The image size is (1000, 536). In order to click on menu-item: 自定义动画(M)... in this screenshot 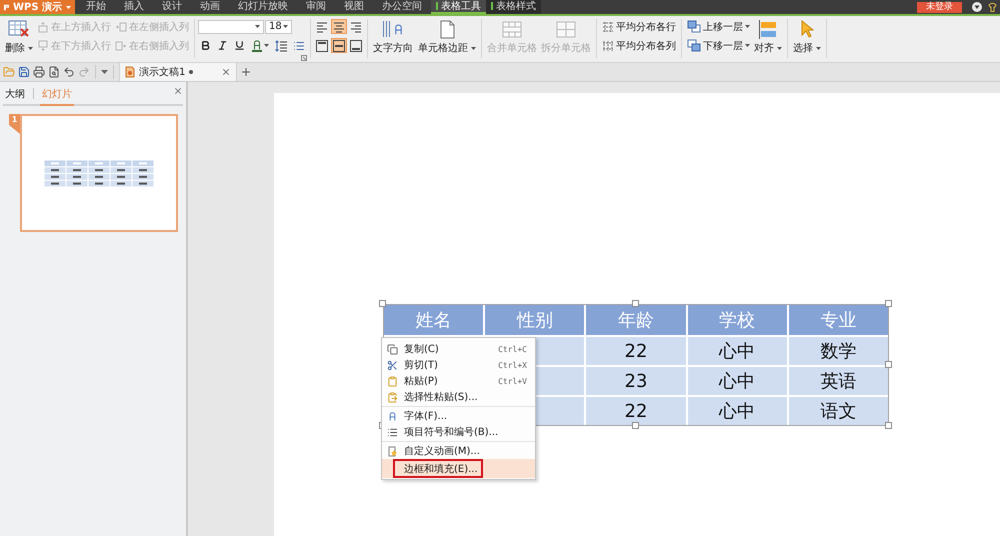, I will do `click(458, 451)`.